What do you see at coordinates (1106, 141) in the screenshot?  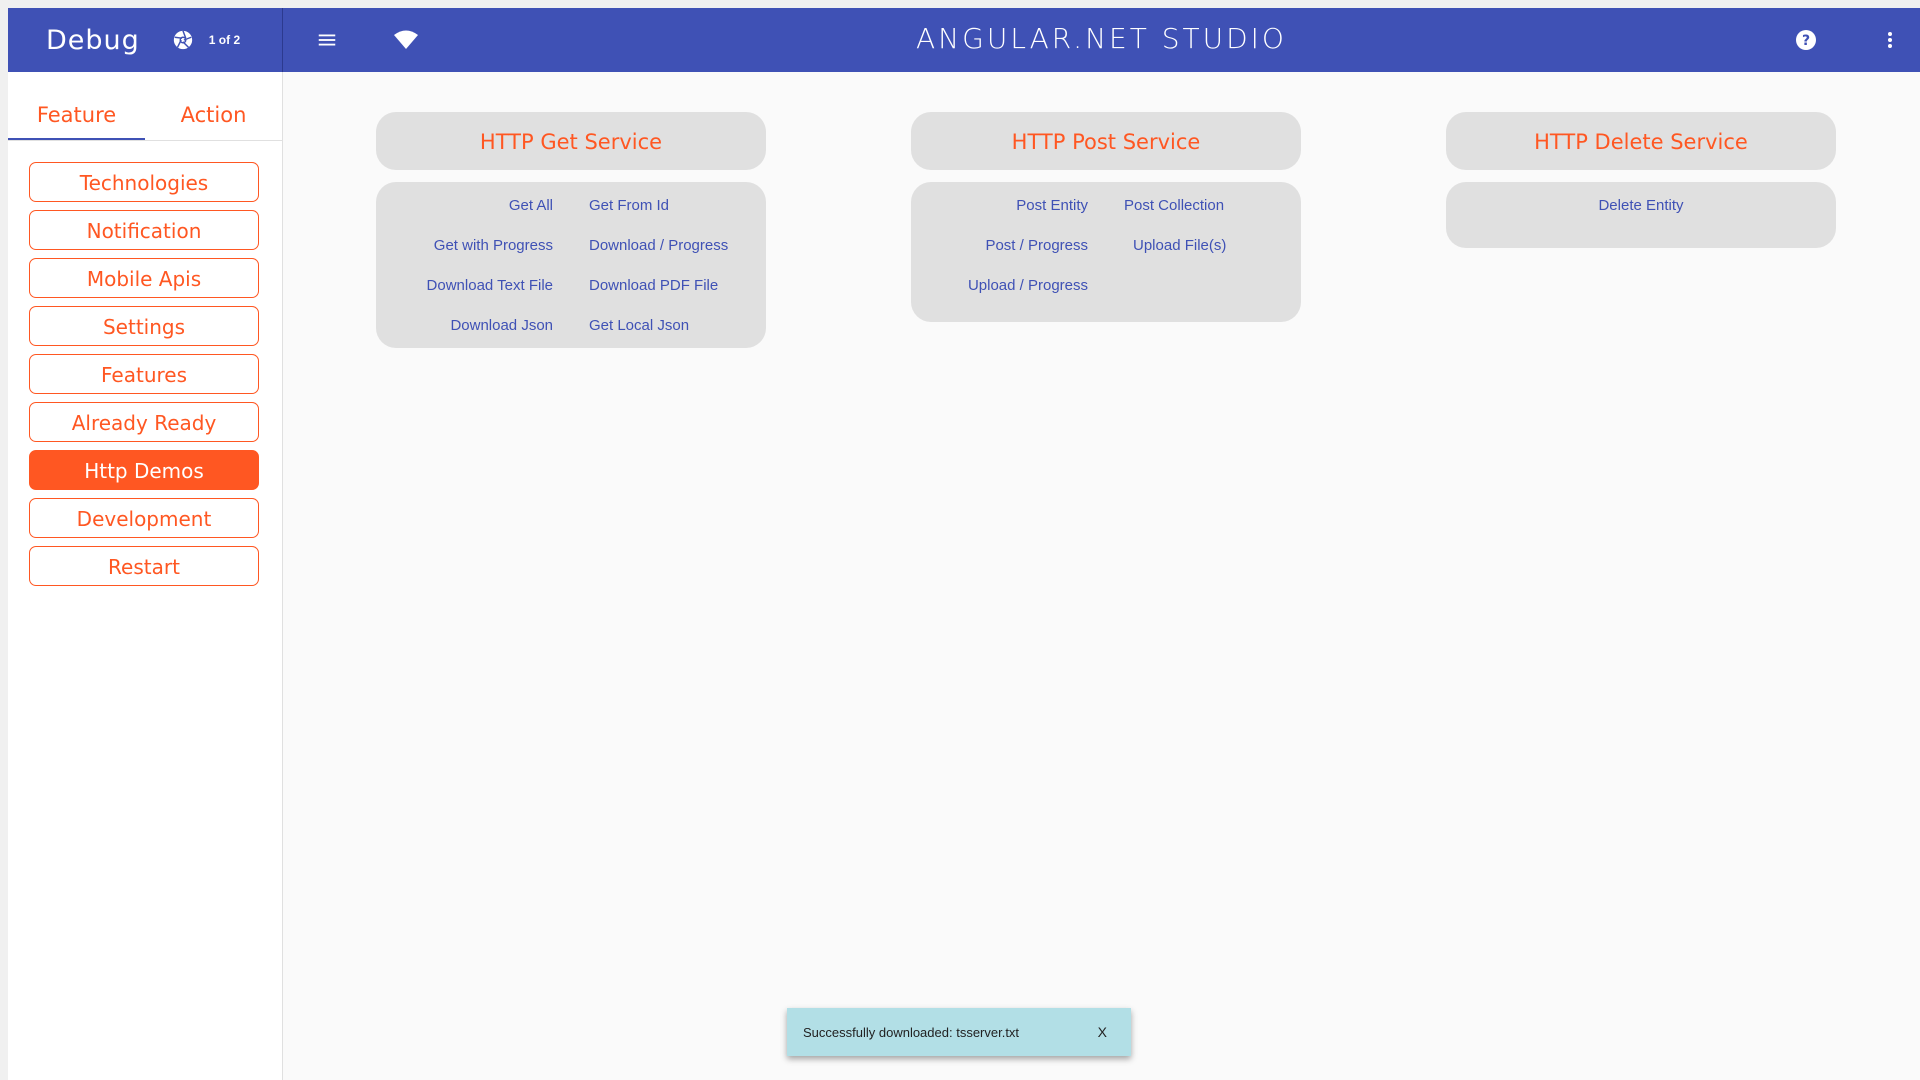 I see `http-post-service-title: HTTP Post Service` at bounding box center [1106, 141].